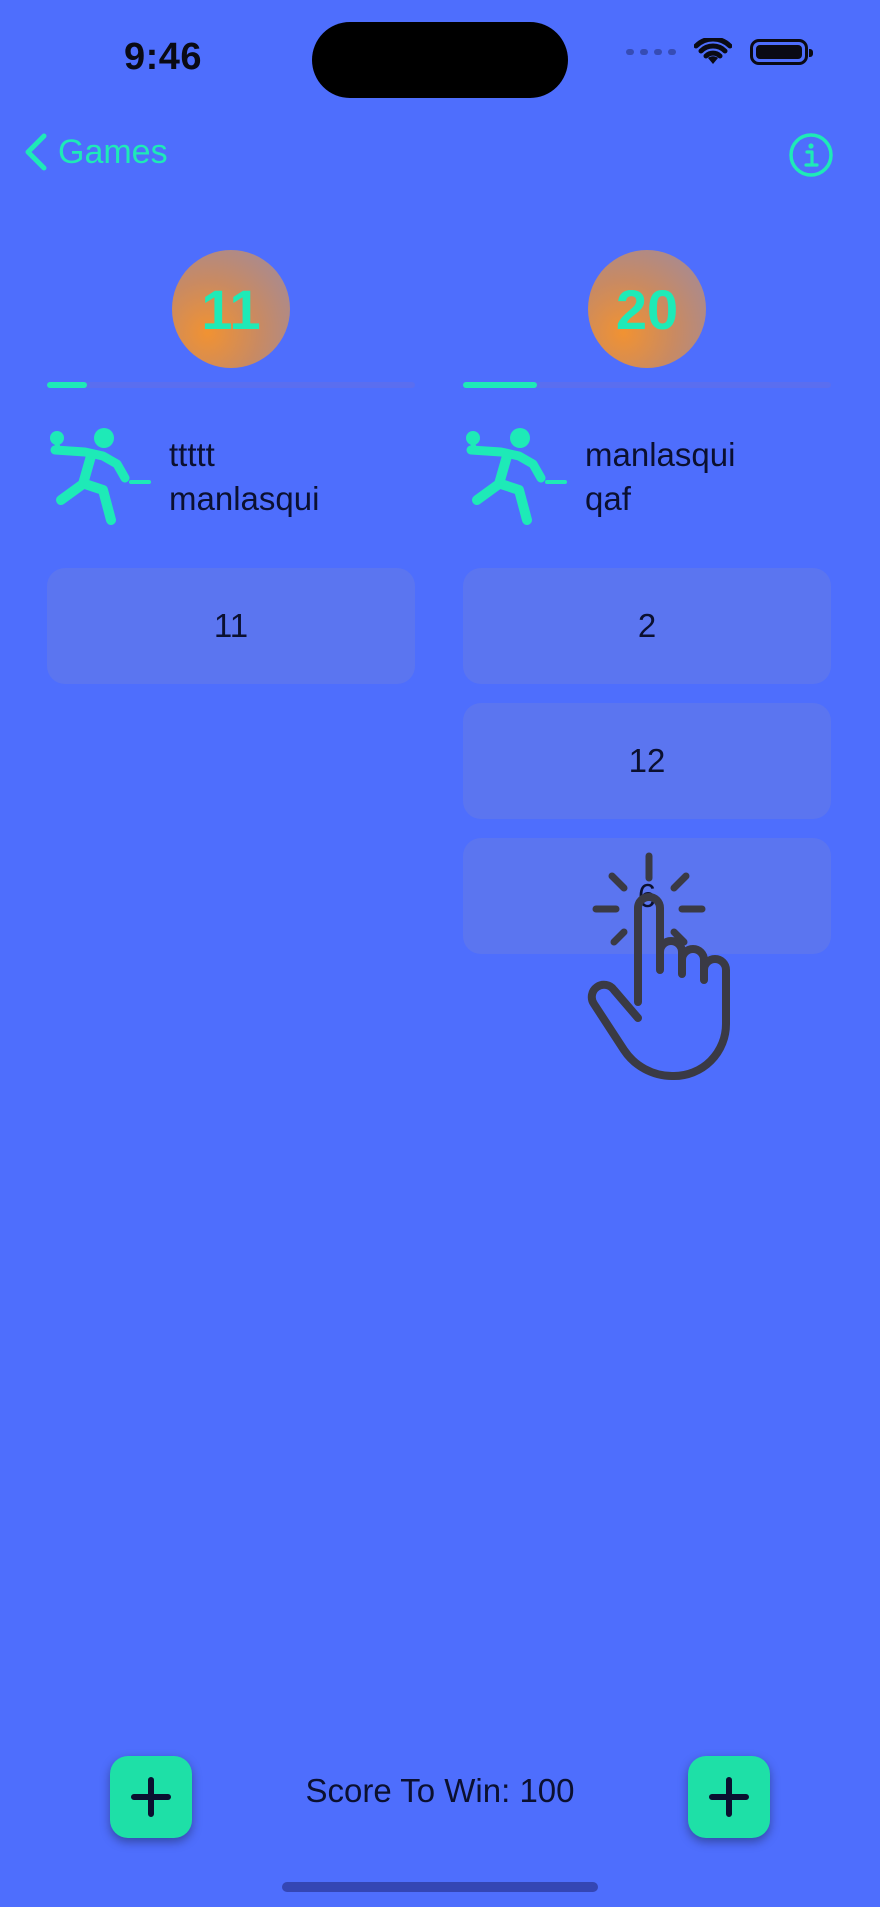 This screenshot has height=1907, width=880. Describe the element at coordinates (647, 626) in the screenshot. I see `round-score-row: 2` at that location.